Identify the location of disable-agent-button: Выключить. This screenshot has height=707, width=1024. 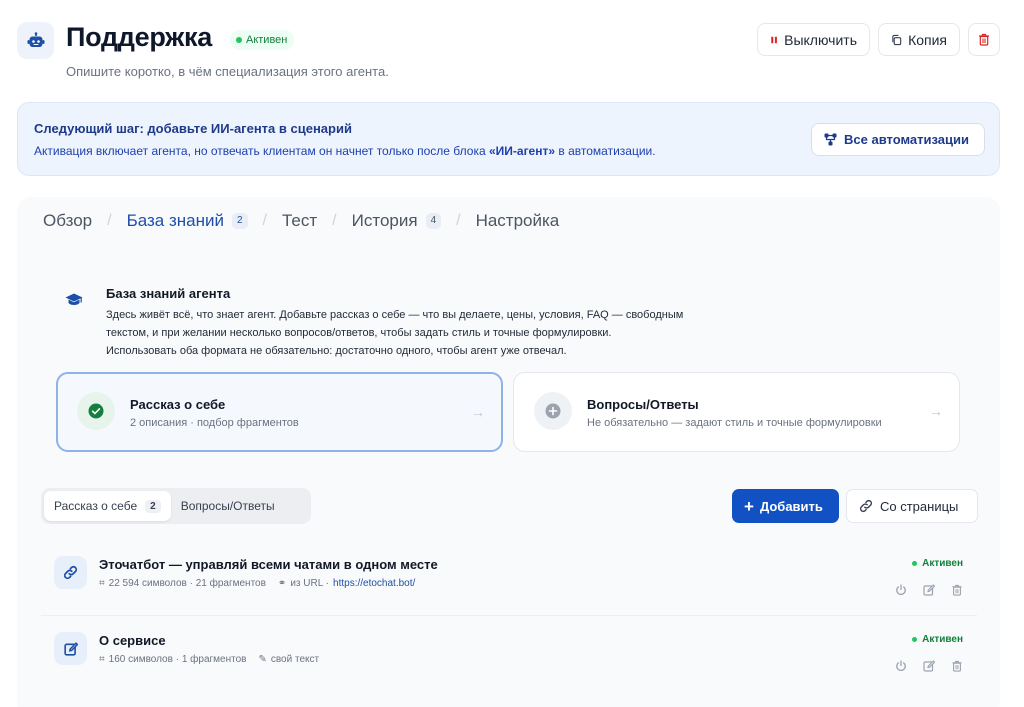
(813, 39).